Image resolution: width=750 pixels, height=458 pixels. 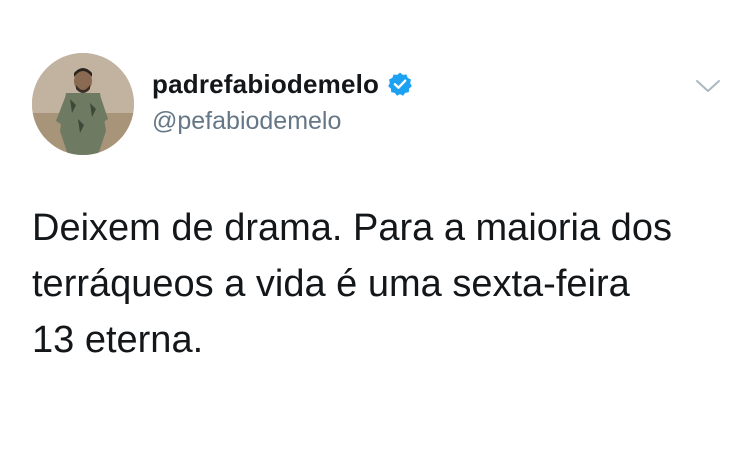 I want to click on avatar, so click(x=83, y=104).